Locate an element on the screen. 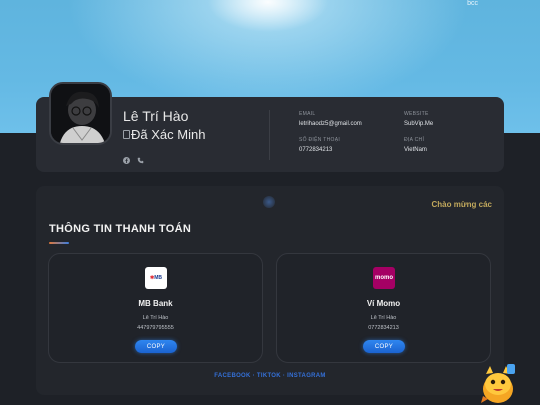  mascot-sticker-icon is located at coordinates (498, 383).